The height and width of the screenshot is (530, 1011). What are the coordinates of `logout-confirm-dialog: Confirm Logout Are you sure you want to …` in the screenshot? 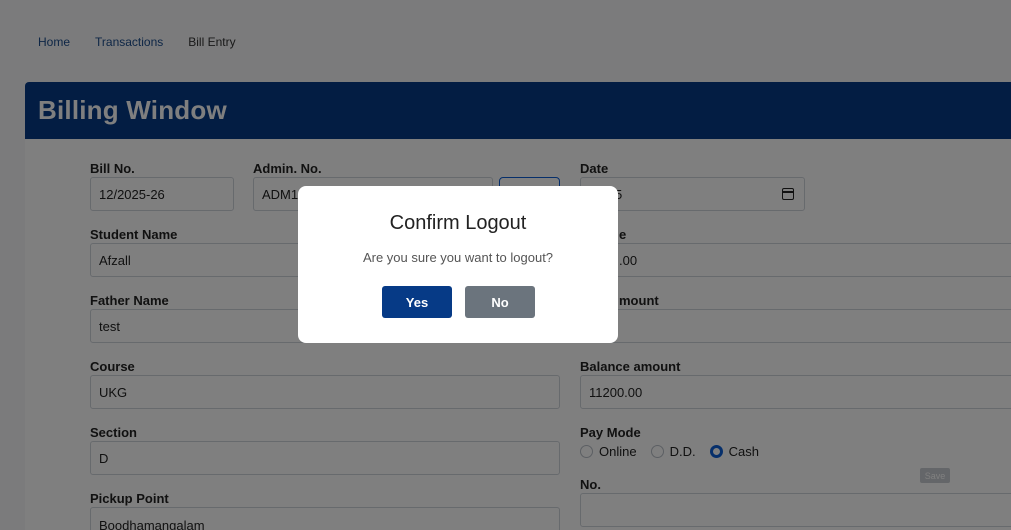 It's located at (458, 264).